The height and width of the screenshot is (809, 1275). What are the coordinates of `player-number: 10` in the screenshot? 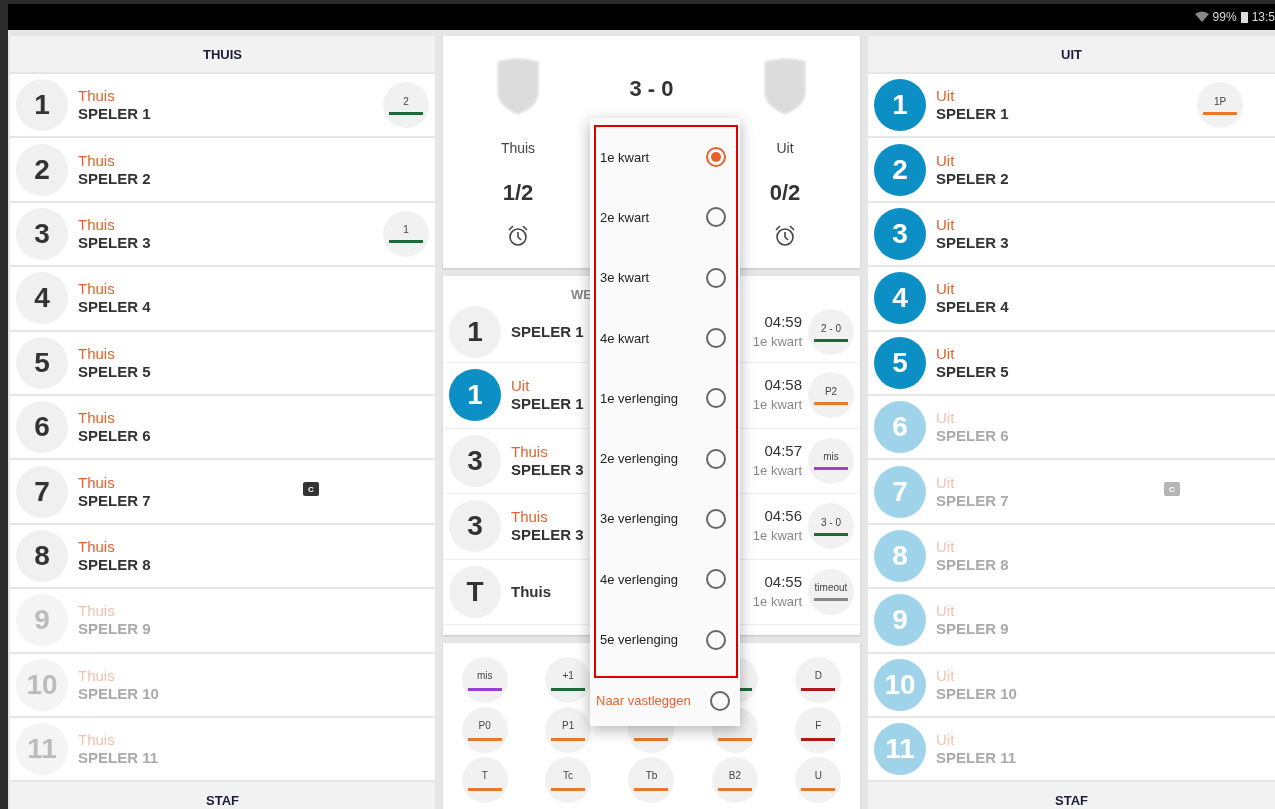 It's located at (900, 684).